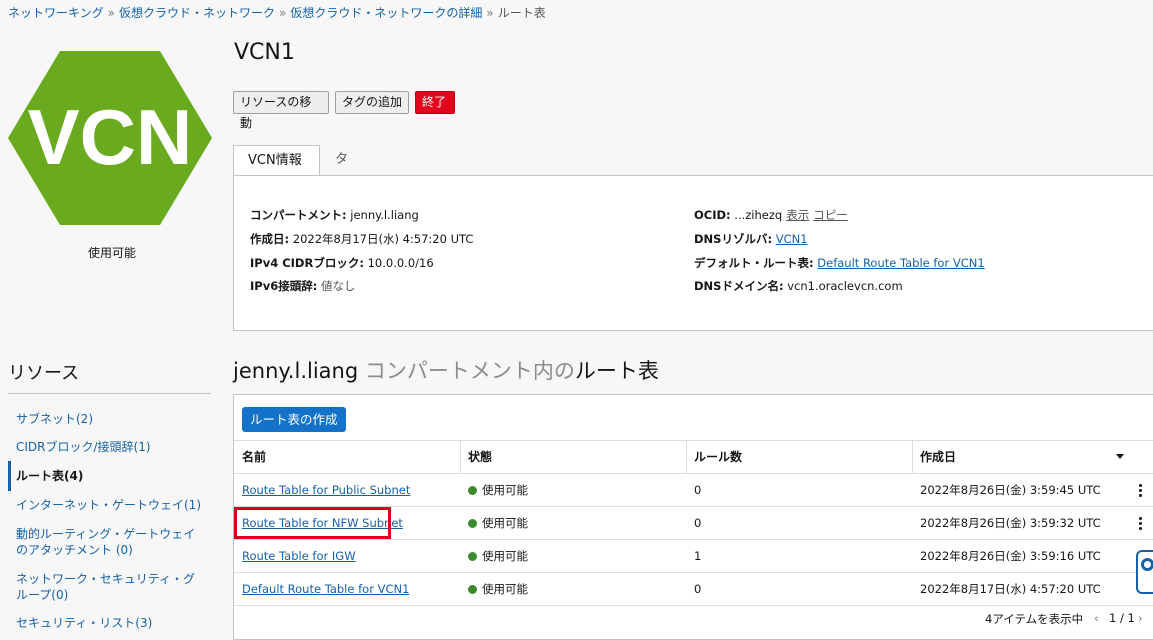 Image resolution: width=1153 pixels, height=640 pixels. Describe the element at coordinates (845, 286) in the screenshot. I see `dns-domain-value: vcn1.oraclevcn.com` at that location.